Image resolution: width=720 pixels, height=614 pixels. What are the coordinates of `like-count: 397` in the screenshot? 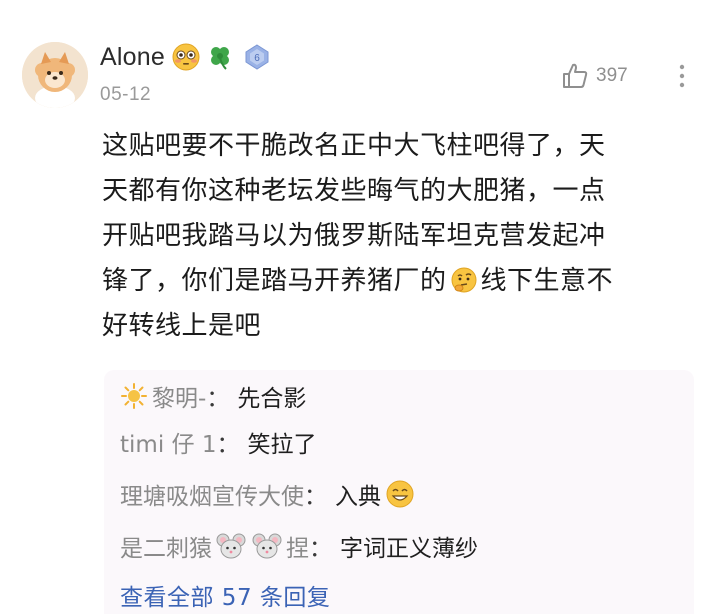 It's located at (612, 75).